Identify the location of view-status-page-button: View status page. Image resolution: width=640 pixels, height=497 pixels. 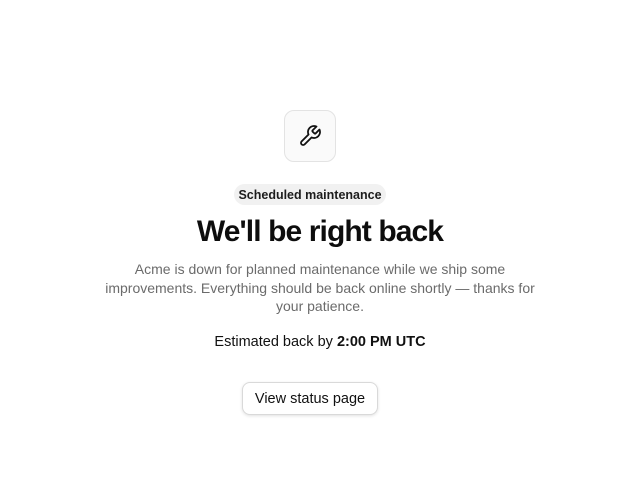
(310, 398).